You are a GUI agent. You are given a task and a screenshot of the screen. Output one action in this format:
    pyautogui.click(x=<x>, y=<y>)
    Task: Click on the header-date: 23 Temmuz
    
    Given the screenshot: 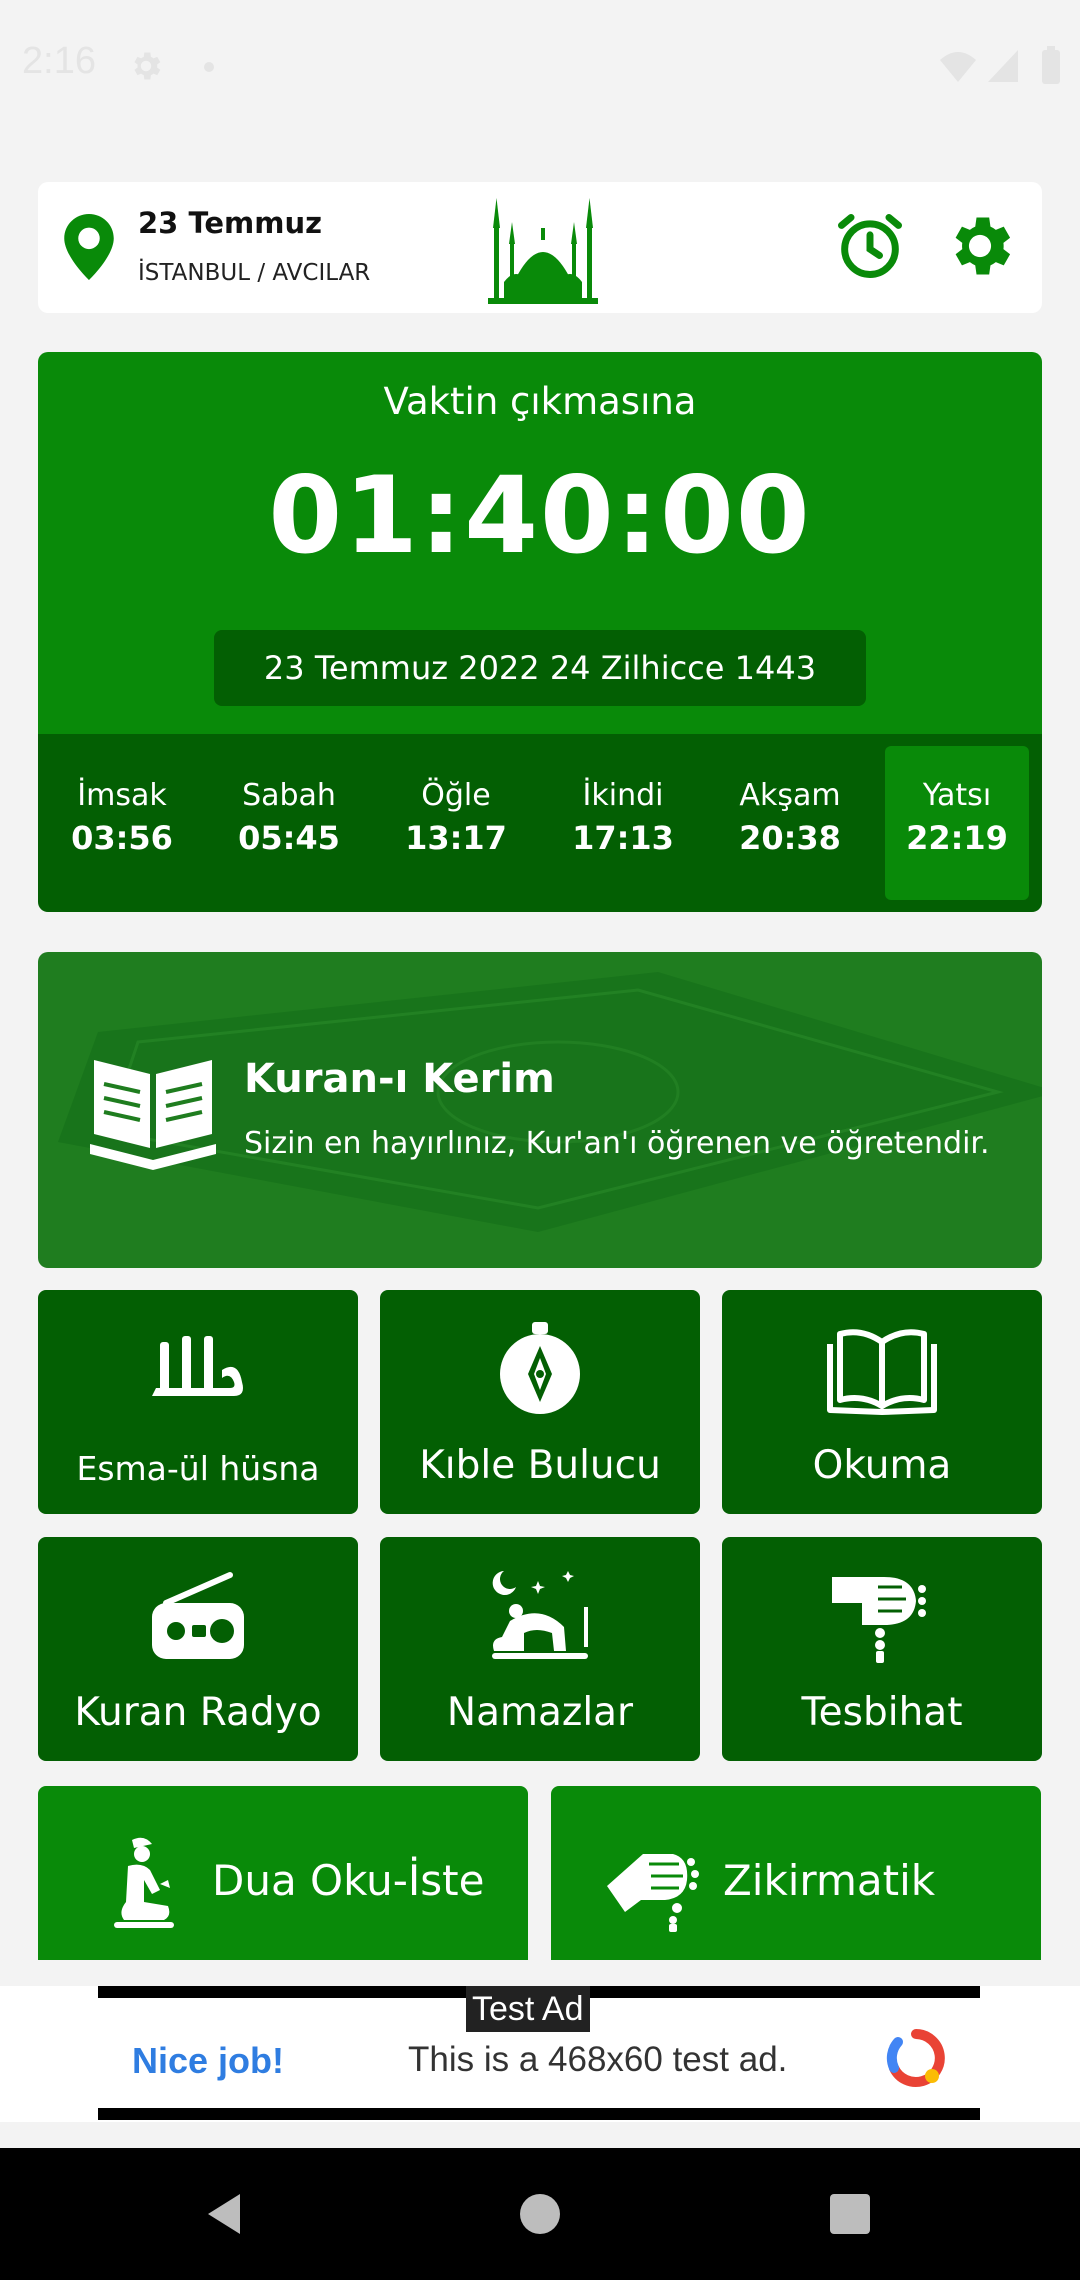 What is the action you would take?
    pyautogui.click(x=230, y=223)
    